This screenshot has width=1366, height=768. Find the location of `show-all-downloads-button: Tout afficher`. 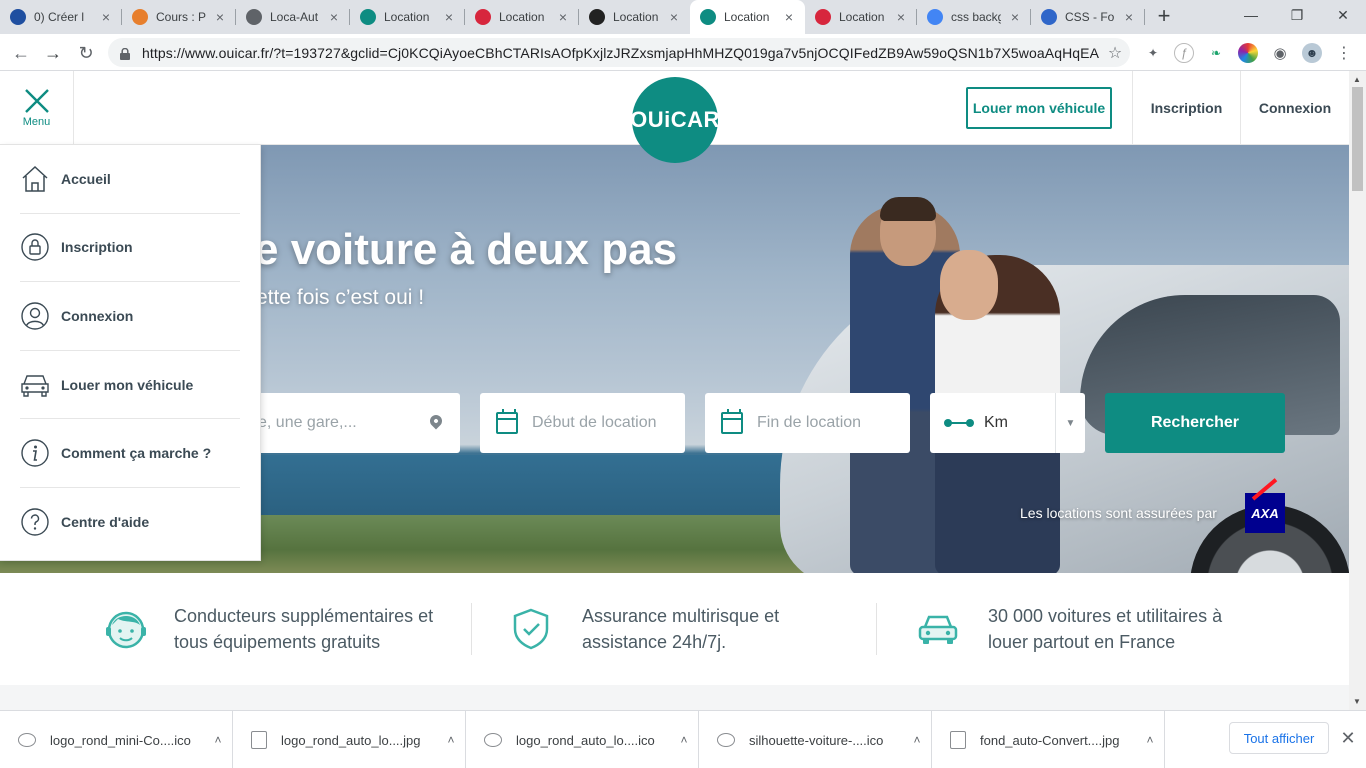

show-all-downloads-button: Tout afficher is located at coordinates (1279, 738).